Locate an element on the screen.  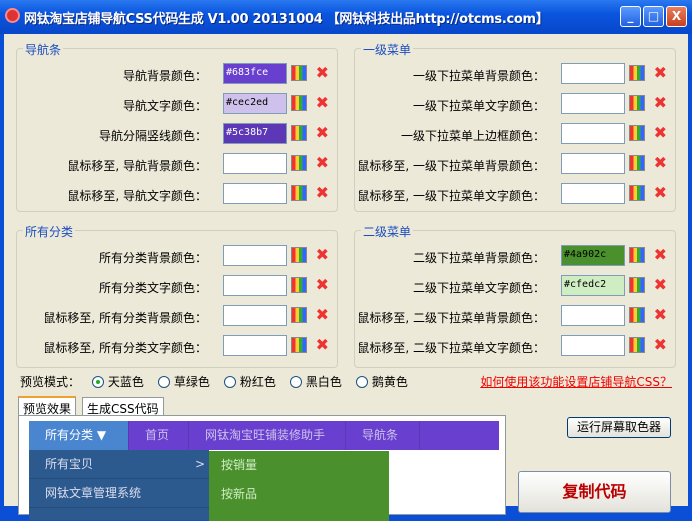
color-input: #cfedc2 is located at coordinates (593, 285).